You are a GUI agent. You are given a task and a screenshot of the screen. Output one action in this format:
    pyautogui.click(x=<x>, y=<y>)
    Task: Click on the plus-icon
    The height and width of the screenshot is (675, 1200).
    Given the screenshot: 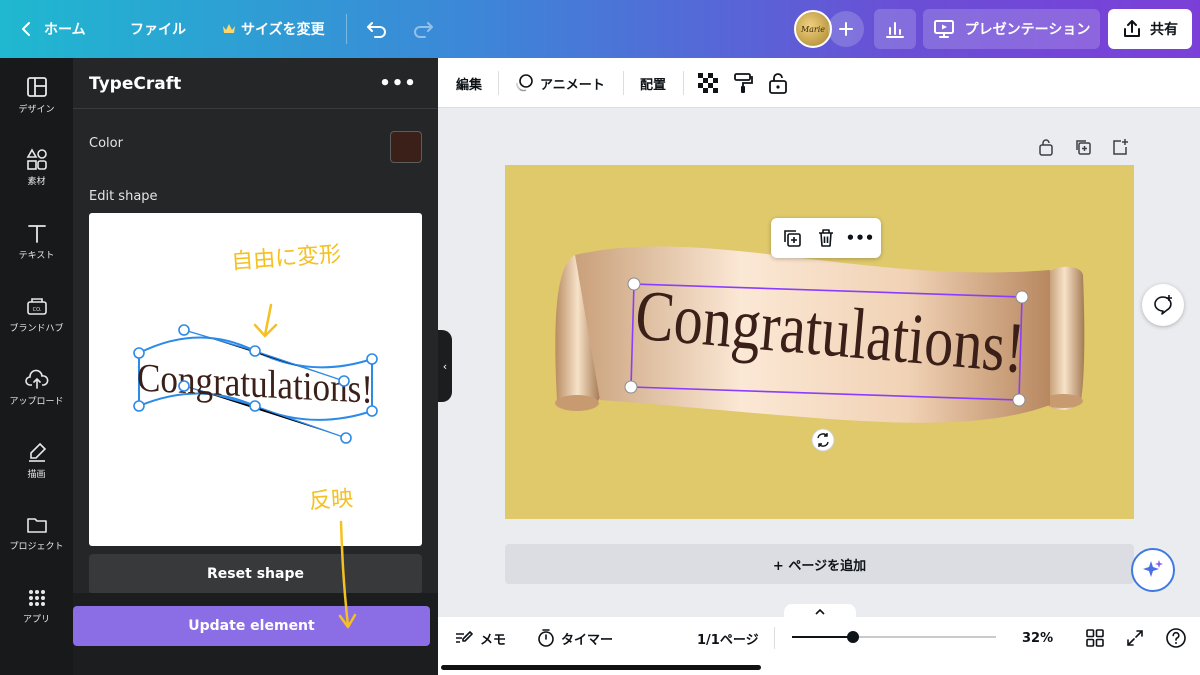 What is the action you would take?
    pyautogui.click(x=846, y=29)
    